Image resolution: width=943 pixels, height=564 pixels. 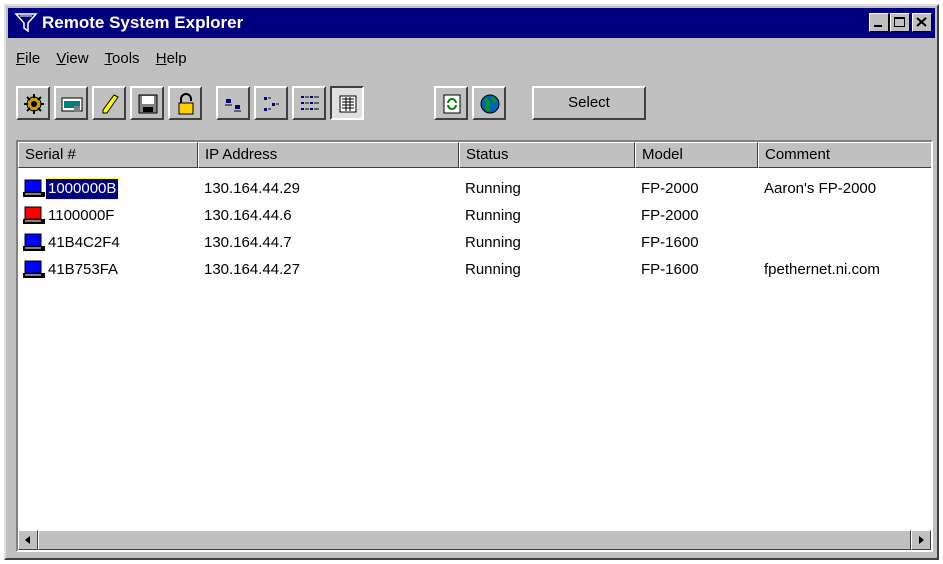 What do you see at coordinates (471, 23) in the screenshot?
I see `title-bar: Remote System Explorer` at bounding box center [471, 23].